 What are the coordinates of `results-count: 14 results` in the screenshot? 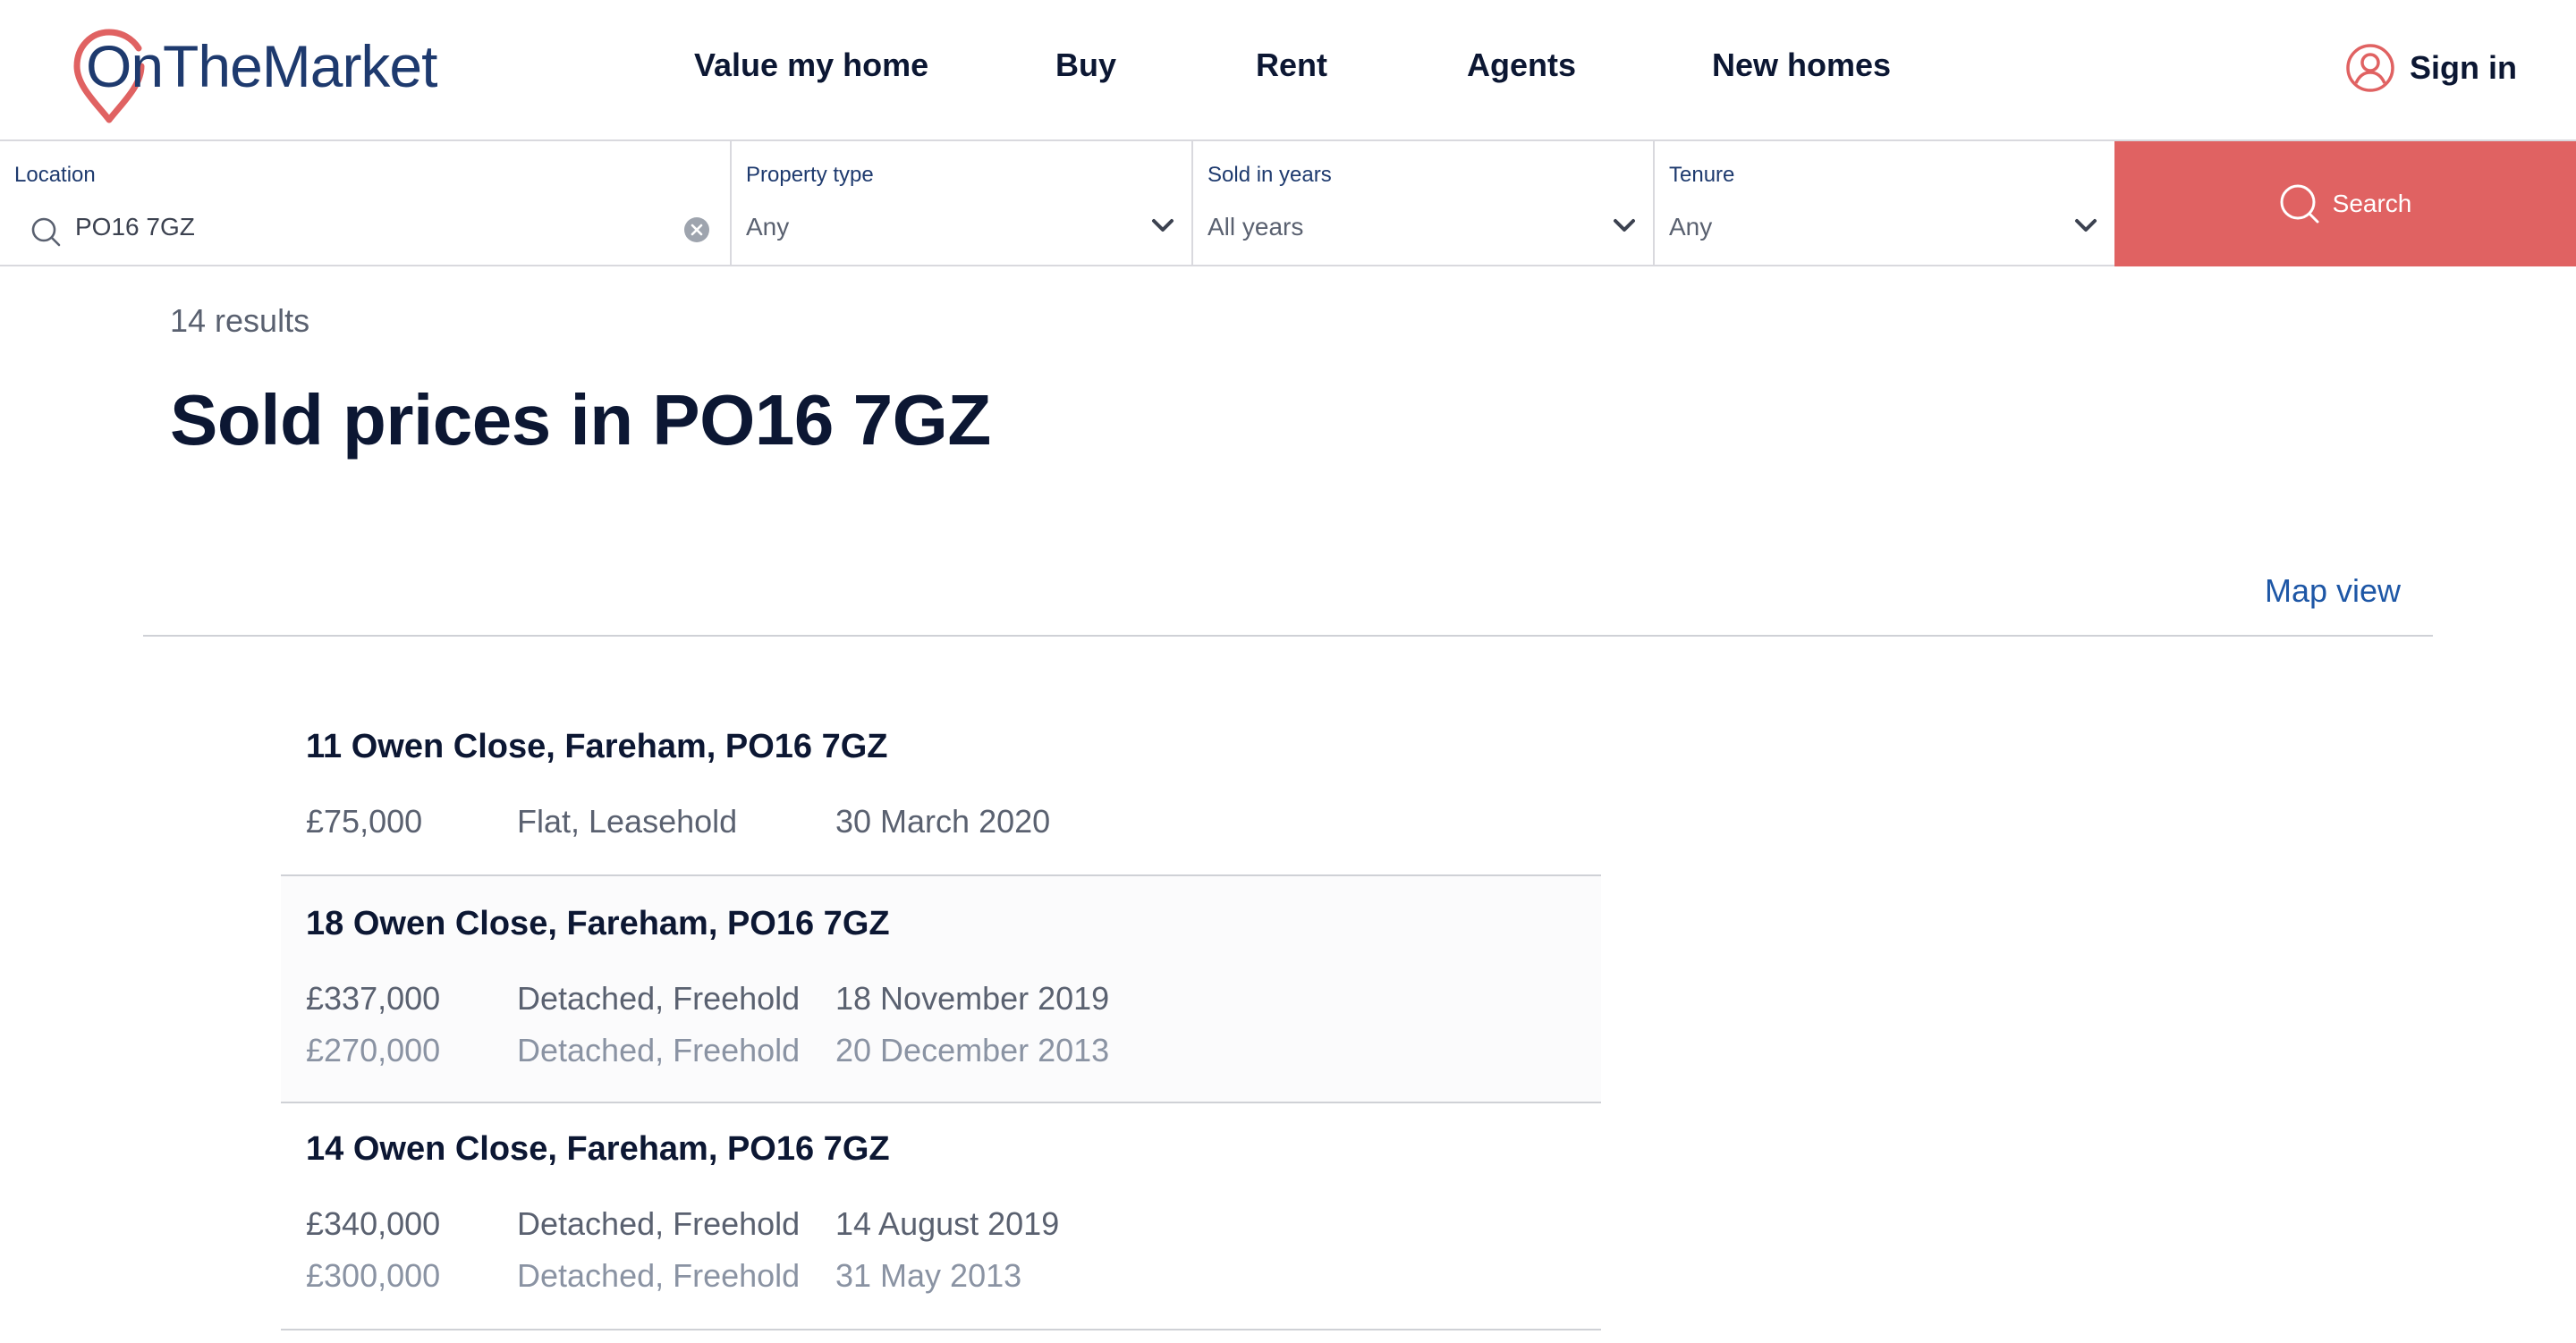 It's located at (240, 320).